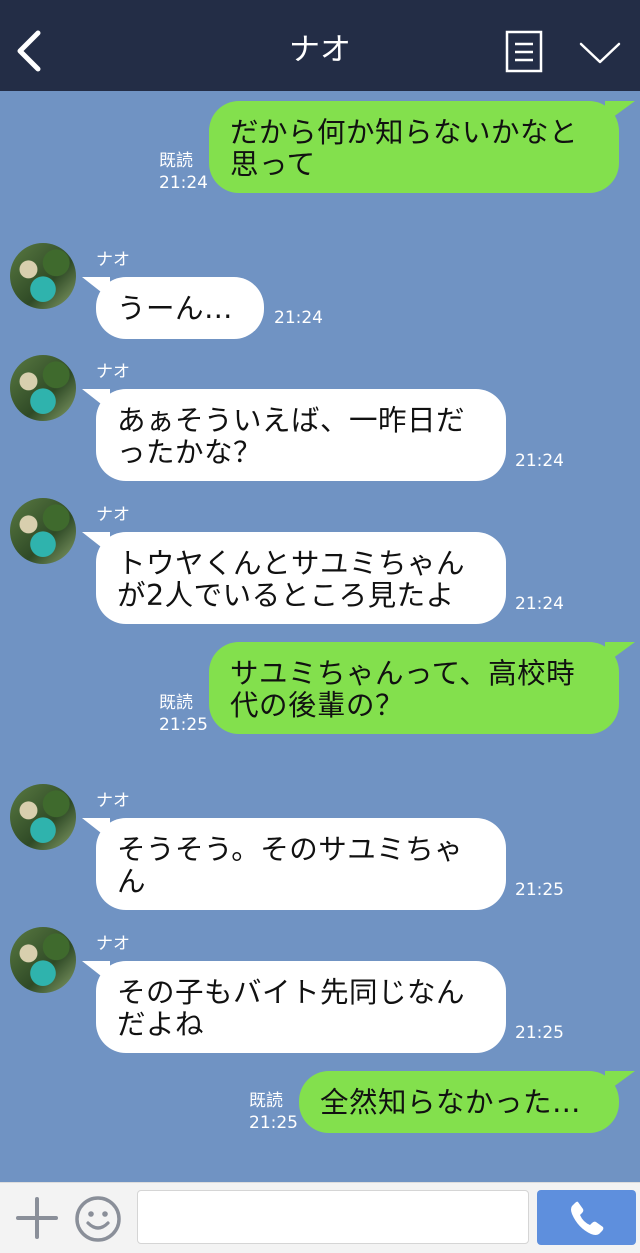 The height and width of the screenshot is (1253, 640). I want to click on message-line: その子もバイト先同じなん, so click(291, 992).